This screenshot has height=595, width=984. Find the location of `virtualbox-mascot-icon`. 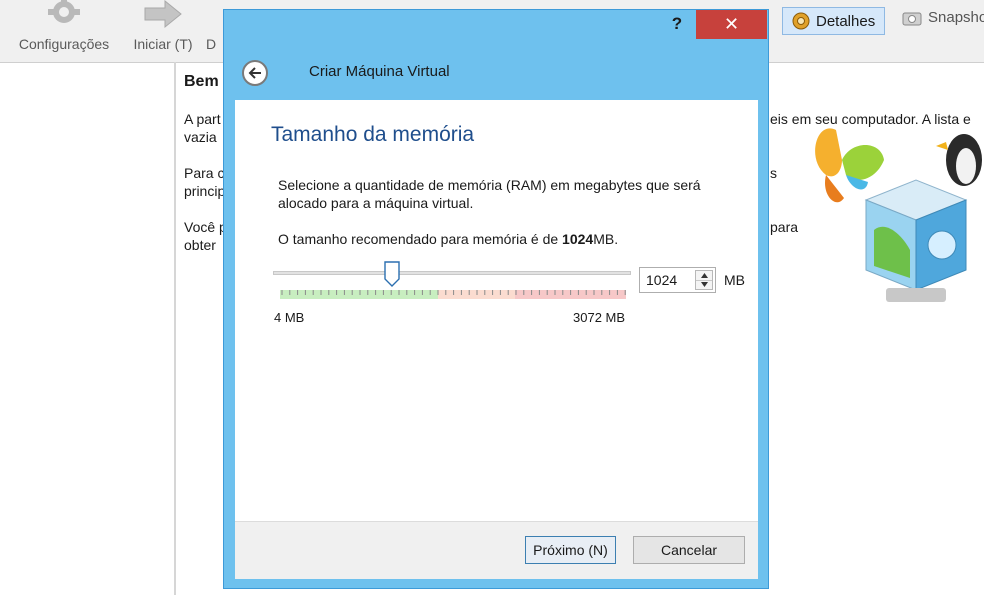

virtualbox-mascot-icon is located at coordinates (898, 215).